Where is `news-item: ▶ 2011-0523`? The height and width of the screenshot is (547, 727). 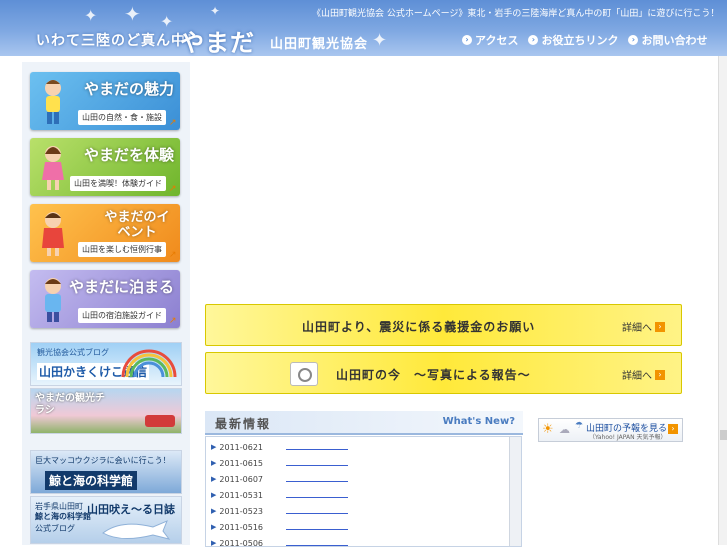
news-item: ▶ 2011-0523 is located at coordinates (363, 511).